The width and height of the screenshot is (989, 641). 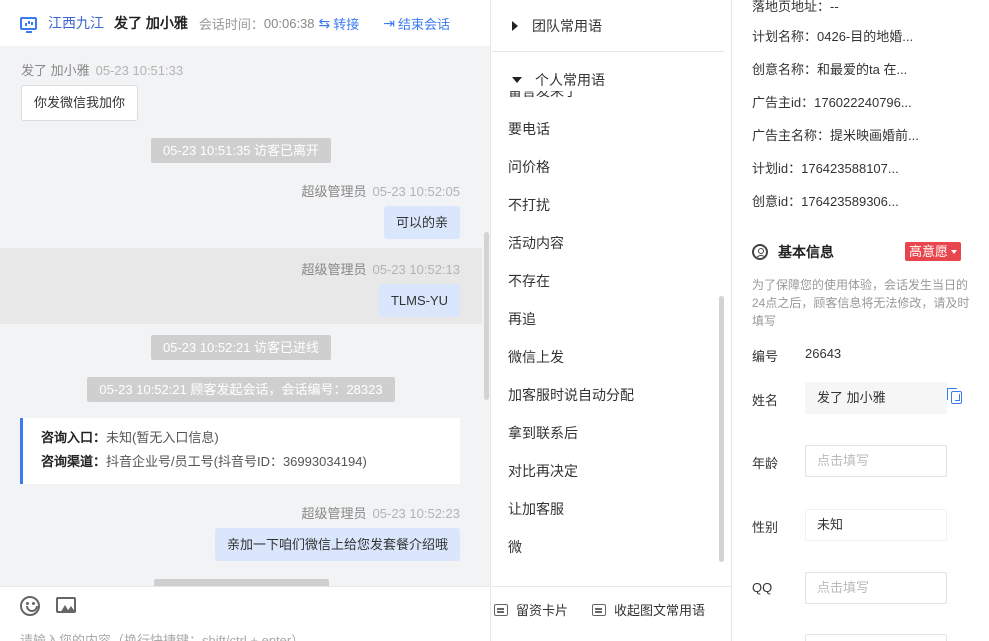 I want to click on gender-value: 未知, so click(x=830, y=524).